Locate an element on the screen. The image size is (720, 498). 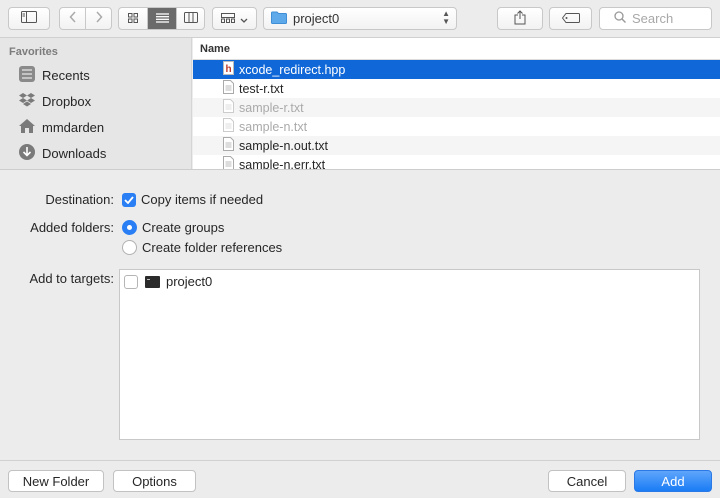
chevron-right-icon is located at coordinates (99, 18).